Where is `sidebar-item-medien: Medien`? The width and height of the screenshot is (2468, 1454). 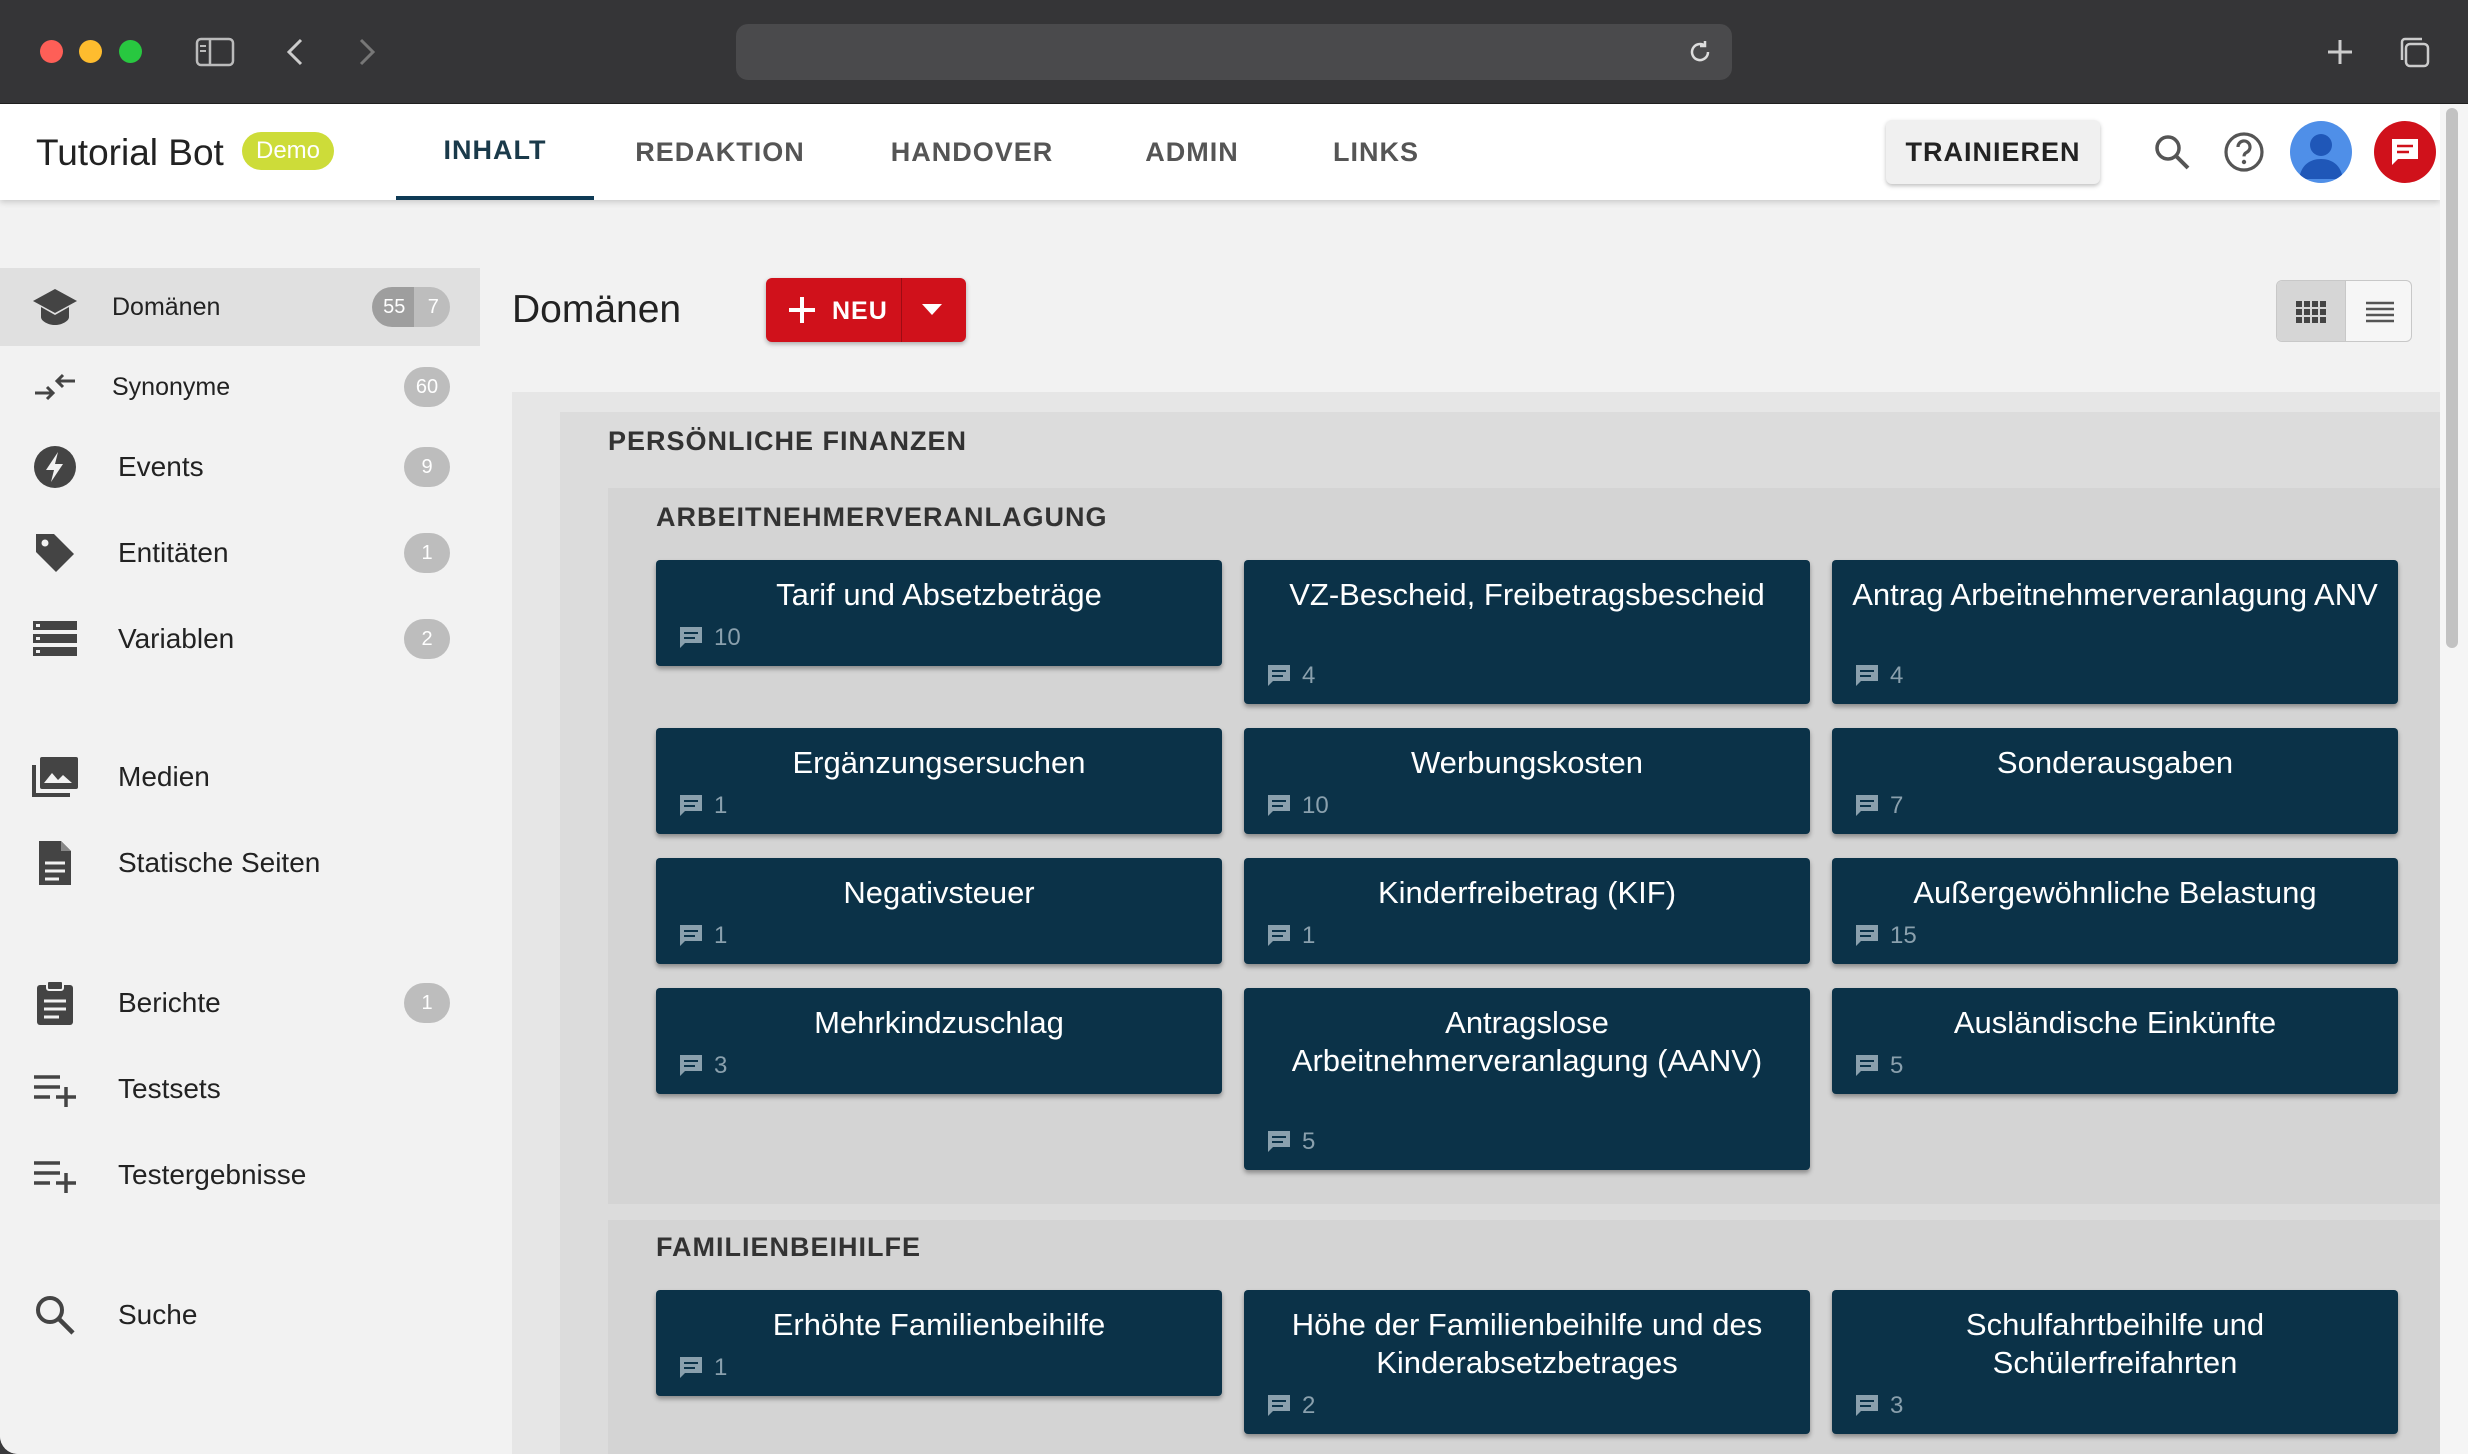 sidebar-item-medien: Medien is located at coordinates (240, 777).